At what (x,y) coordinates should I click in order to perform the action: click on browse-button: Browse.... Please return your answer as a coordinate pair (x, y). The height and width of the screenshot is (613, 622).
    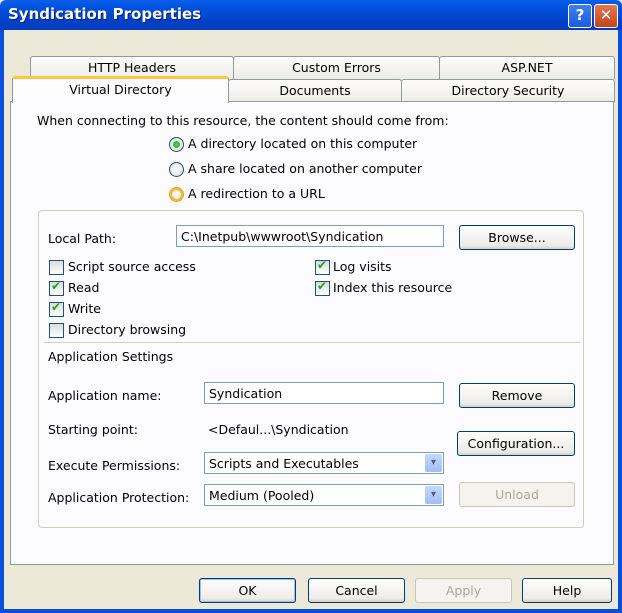
    Looking at the image, I should click on (517, 237).